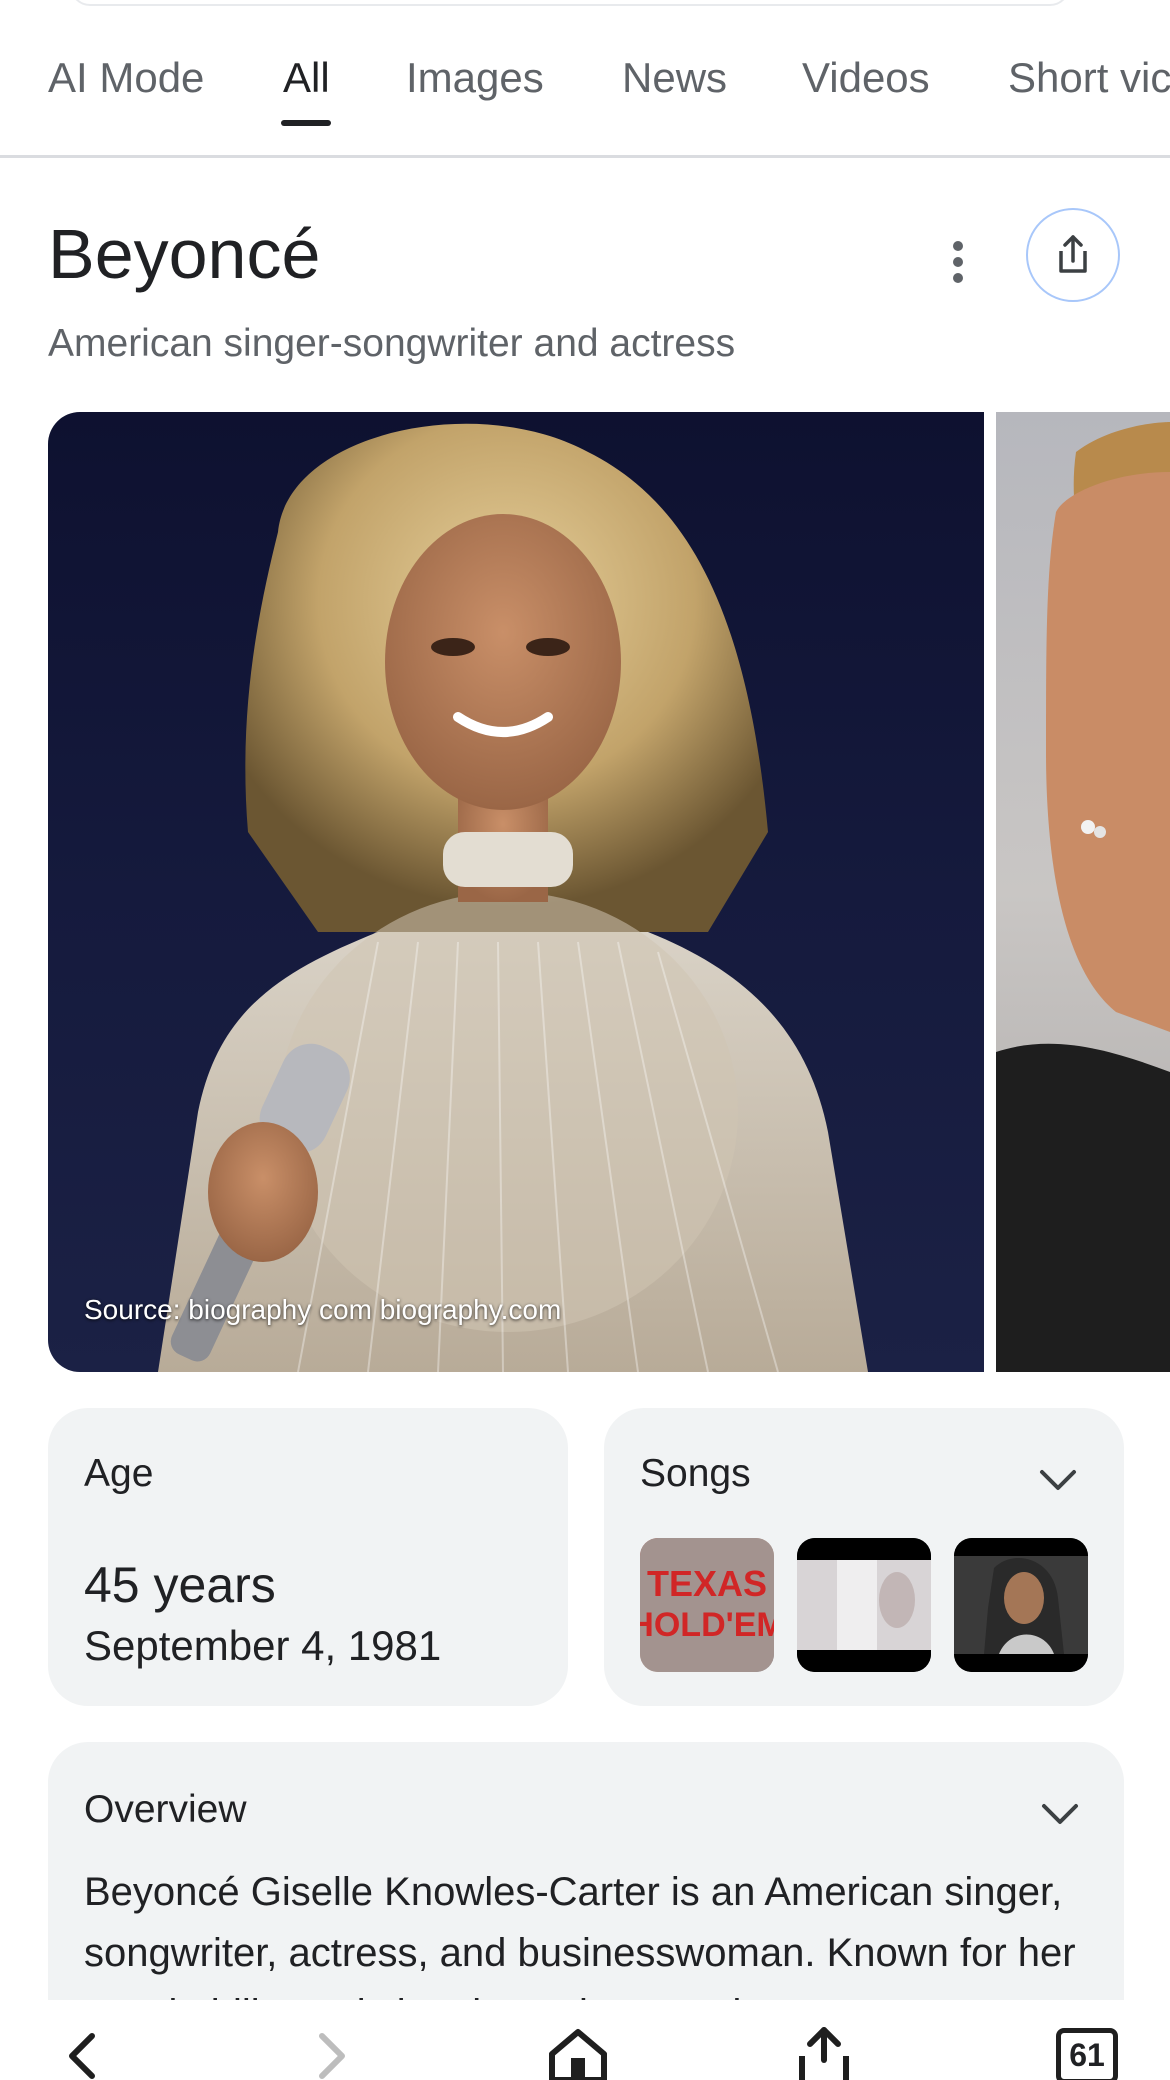 The width and height of the screenshot is (1170, 2080). Describe the element at coordinates (475, 78) in the screenshot. I see `tab-images: Images` at that location.